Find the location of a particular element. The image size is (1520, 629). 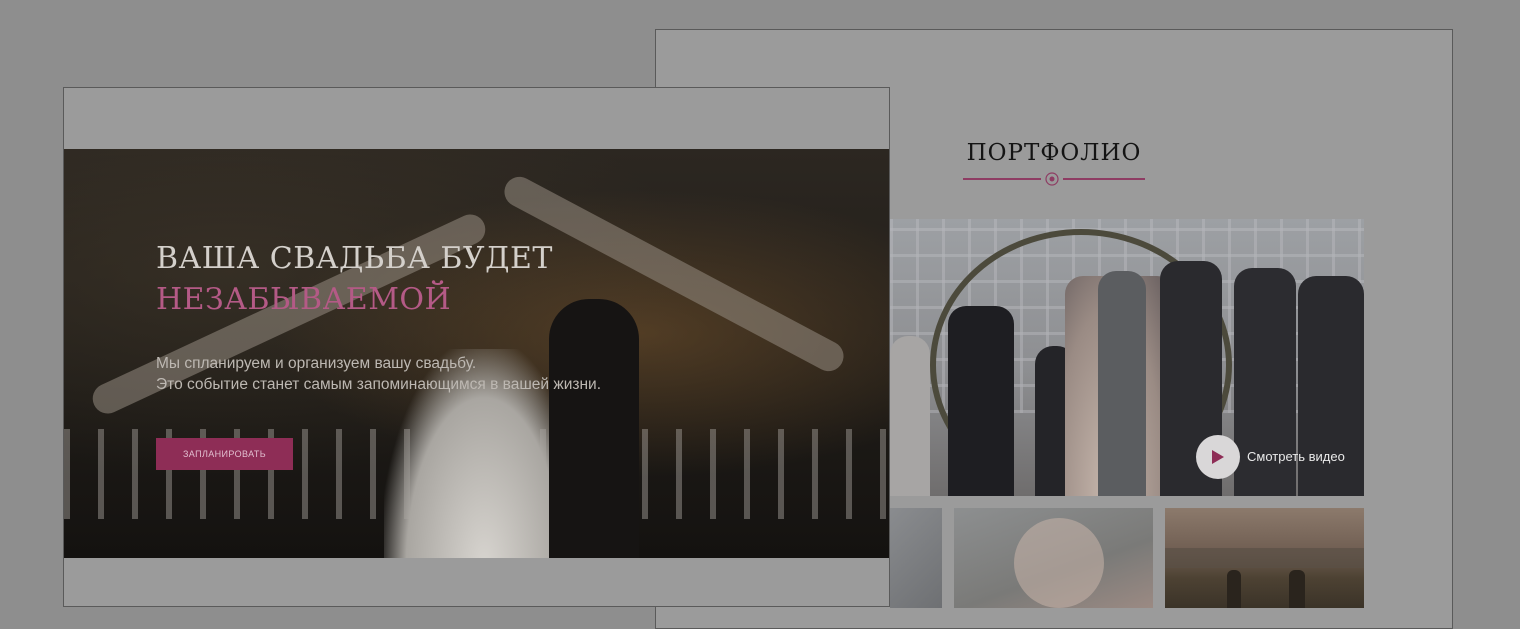

play-icon is located at coordinates (1218, 457).